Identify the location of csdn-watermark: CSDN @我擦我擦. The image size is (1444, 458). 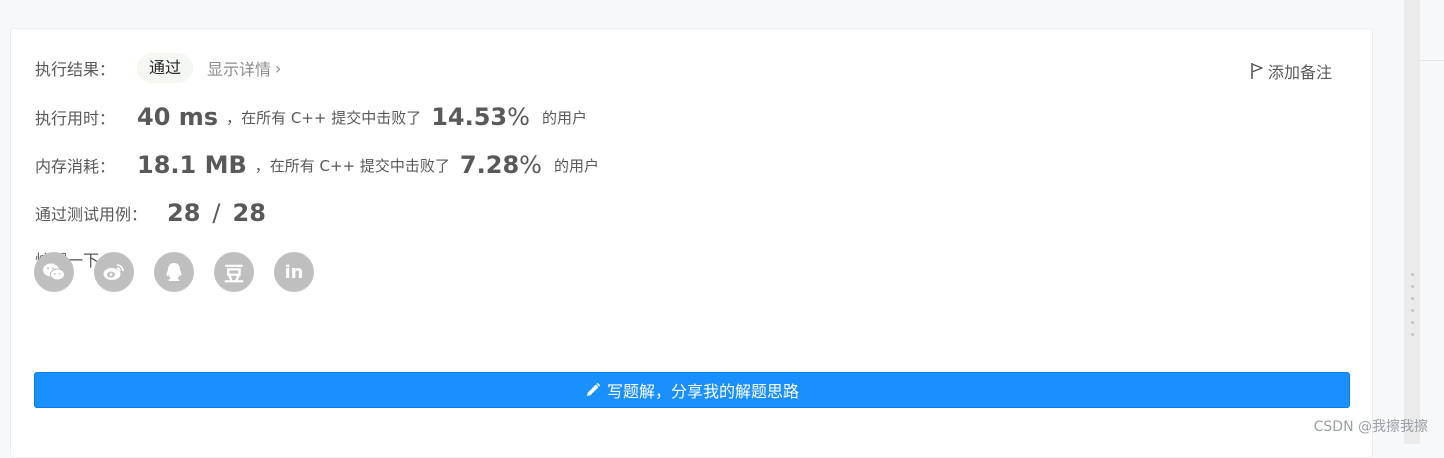
(1370, 427).